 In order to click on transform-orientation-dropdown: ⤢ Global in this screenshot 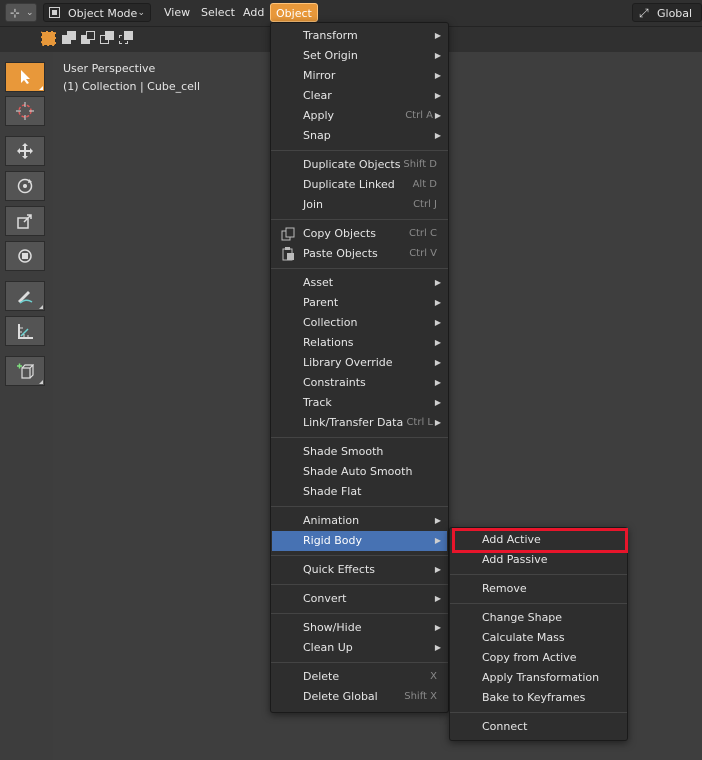, I will do `click(667, 12)`.